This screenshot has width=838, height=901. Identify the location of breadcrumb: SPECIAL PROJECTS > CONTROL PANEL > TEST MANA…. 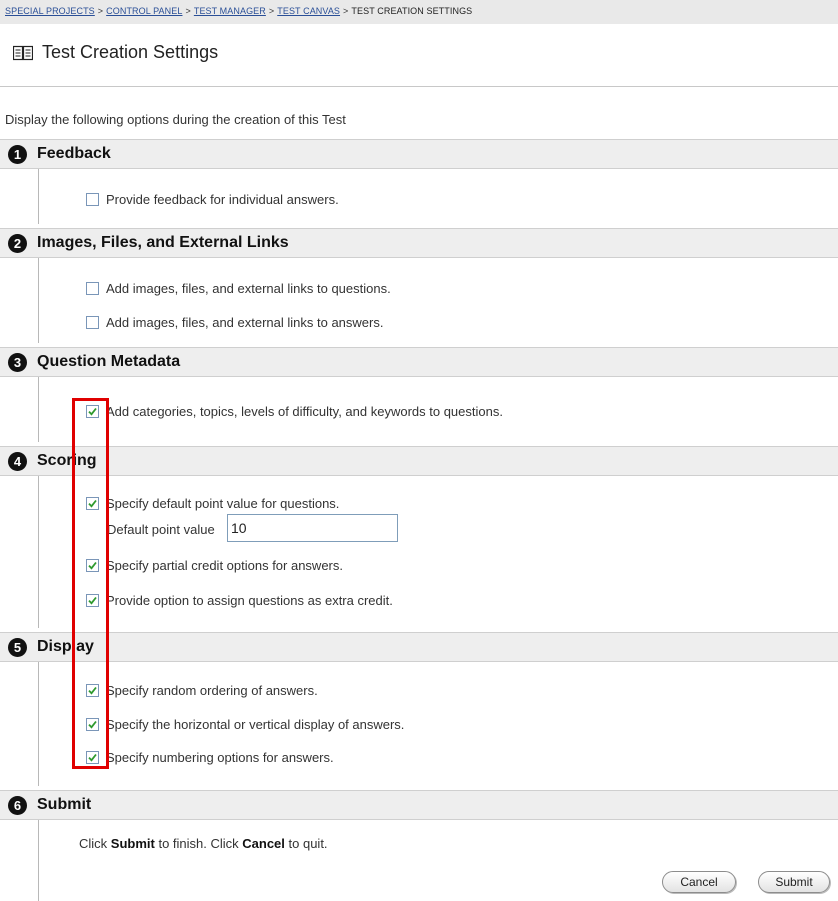
(238, 11).